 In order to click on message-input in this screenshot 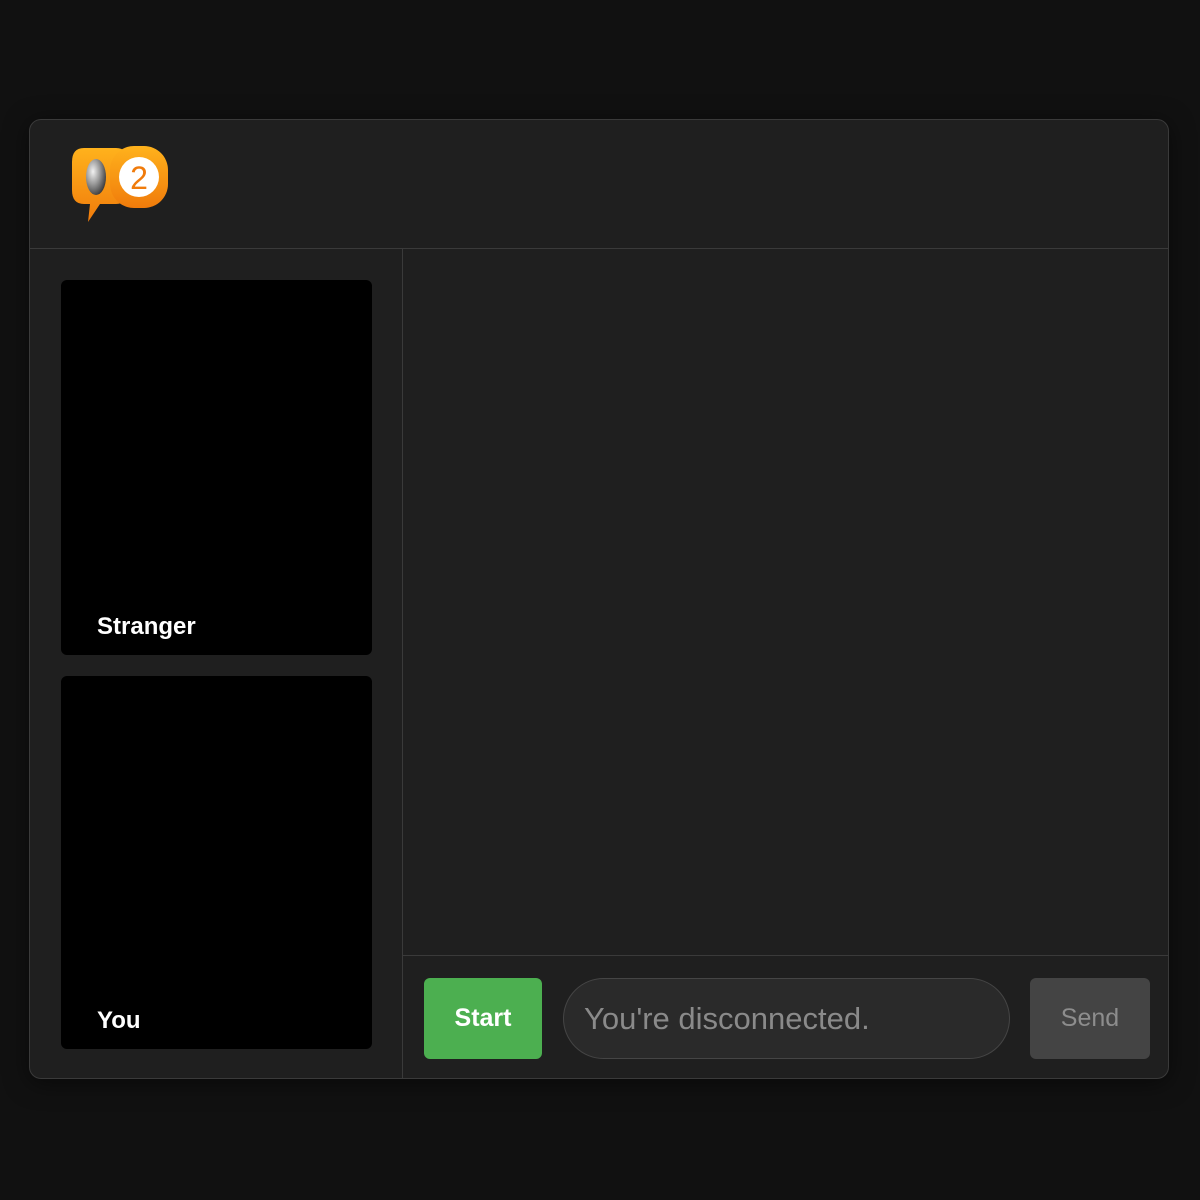, I will do `click(786, 1018)`.